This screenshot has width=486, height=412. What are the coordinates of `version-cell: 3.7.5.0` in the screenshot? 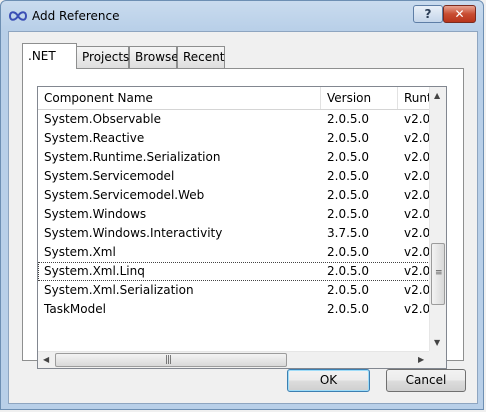 It's located at (348, 233).